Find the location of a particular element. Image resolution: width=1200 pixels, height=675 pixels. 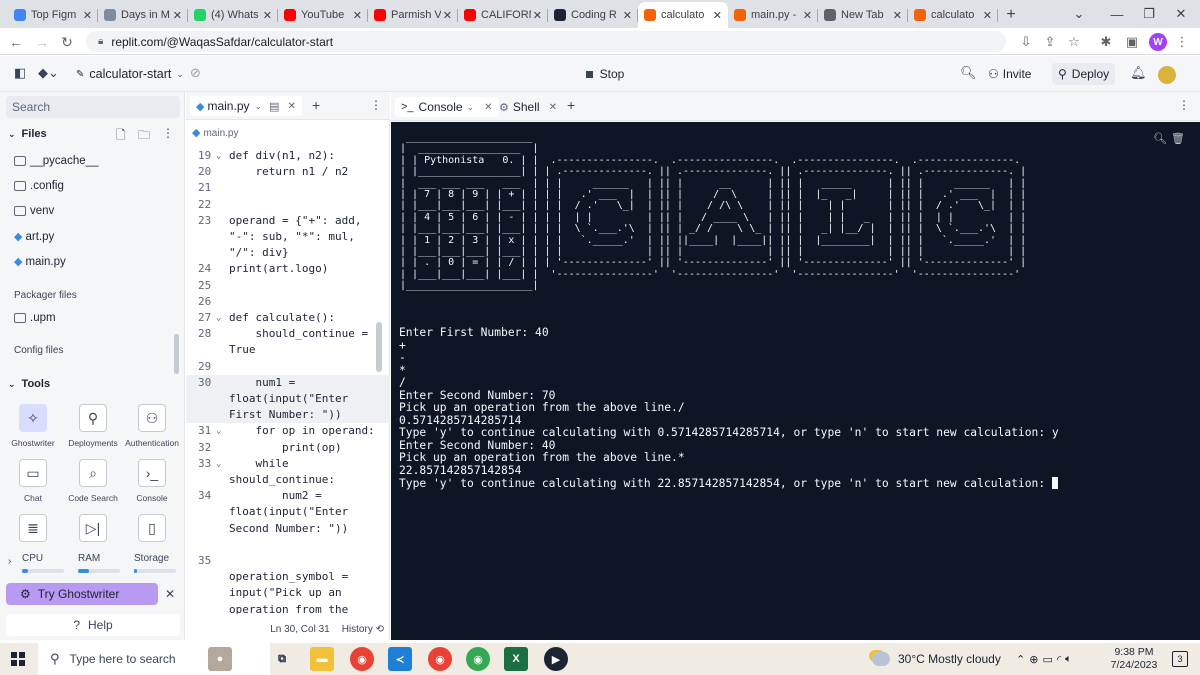

new-file-icon: 🗋︎ is located at coordinates (121, 136).